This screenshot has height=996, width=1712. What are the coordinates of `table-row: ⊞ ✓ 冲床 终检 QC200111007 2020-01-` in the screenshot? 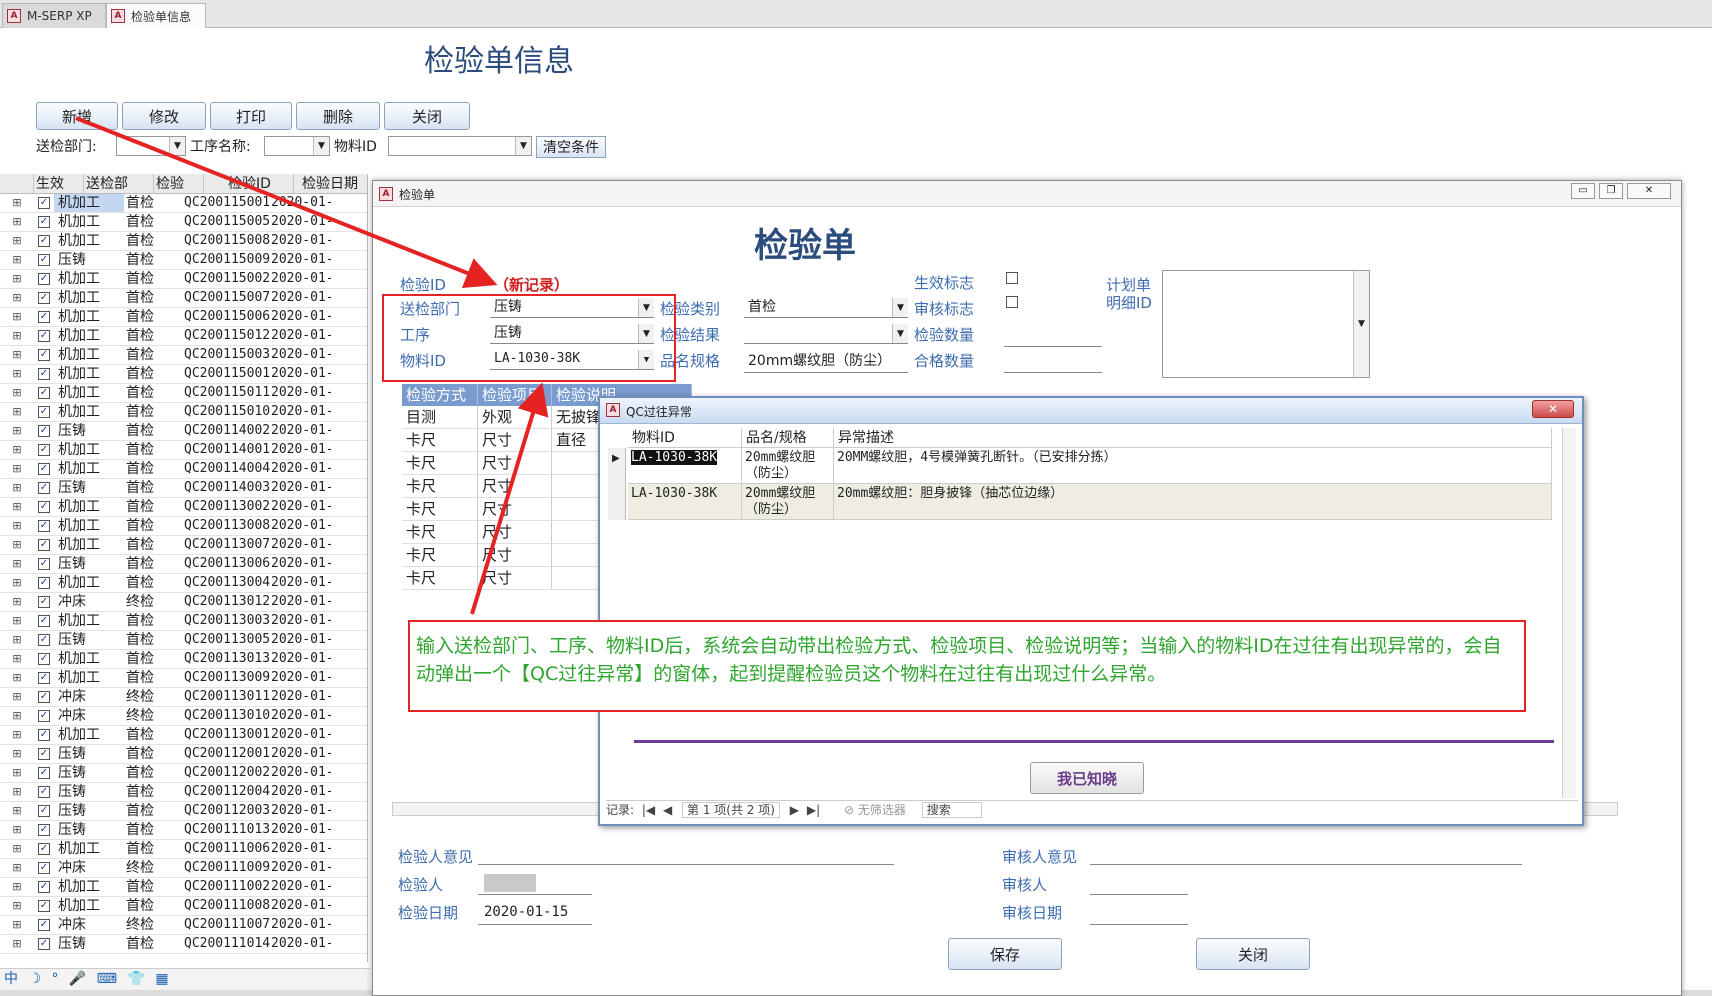 It's located at (183, 925).